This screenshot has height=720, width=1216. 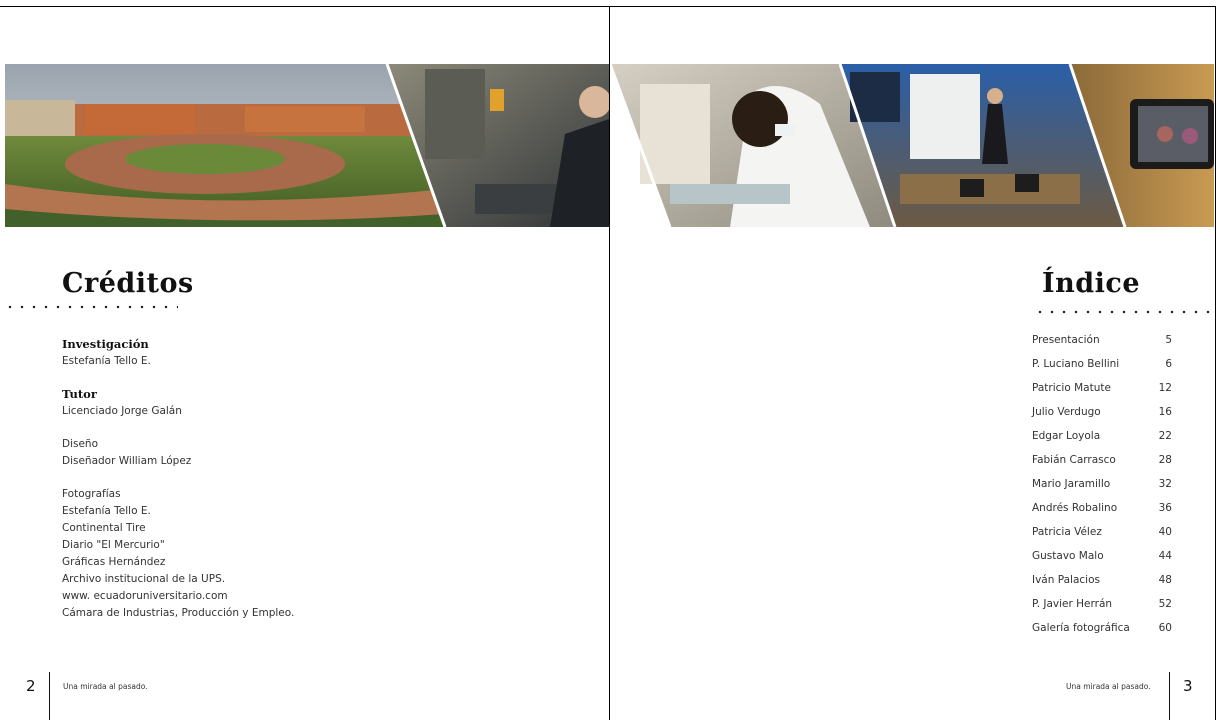 What do you see at coordinates (1122, 312) in the screenshot?
I see `index-dotted-divider` at bounding box center [1122, 312].